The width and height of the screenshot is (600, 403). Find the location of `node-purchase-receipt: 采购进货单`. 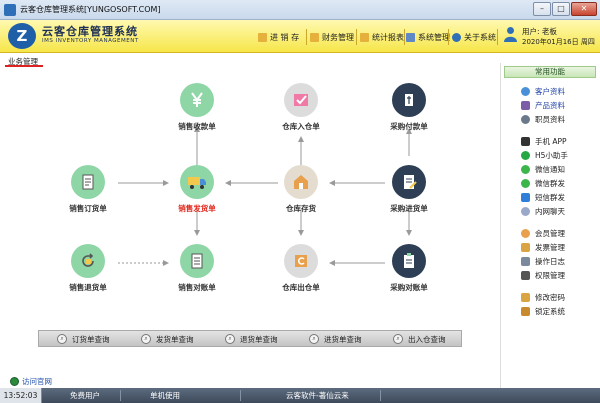

node-purchase-receipt: 采购进货单 is located at coordinates (409, 189).